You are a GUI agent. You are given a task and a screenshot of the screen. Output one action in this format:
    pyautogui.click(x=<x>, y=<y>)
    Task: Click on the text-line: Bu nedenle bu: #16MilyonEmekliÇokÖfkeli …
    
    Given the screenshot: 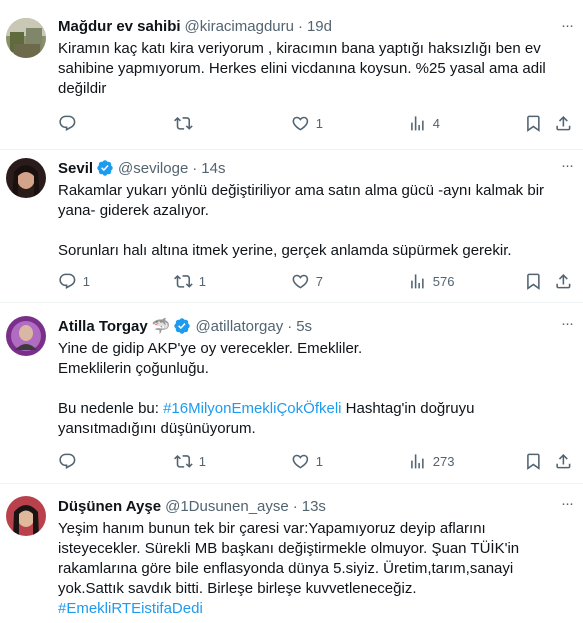 What is the action you would take?
    pyautogui.click(x=316, y=409)
    